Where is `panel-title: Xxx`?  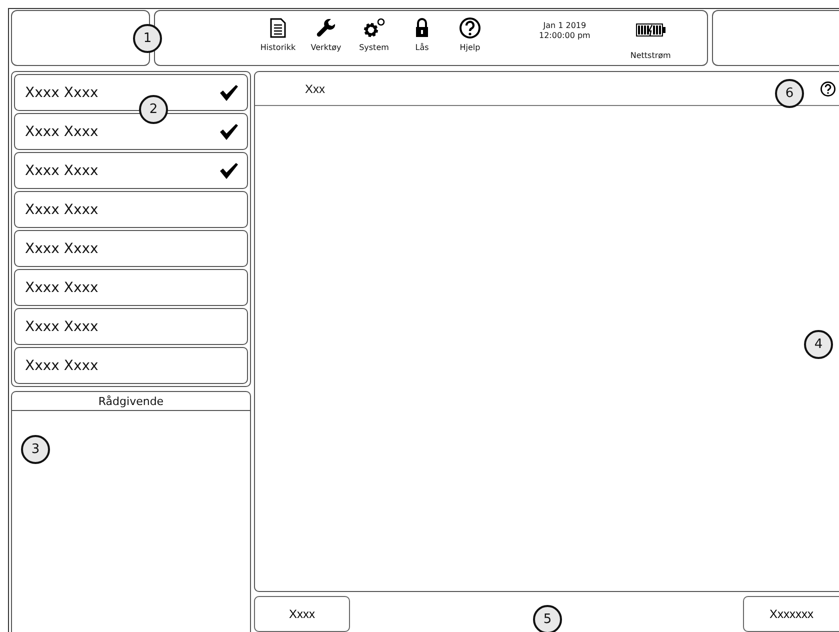 panel-title: Xxx is located at coordinates (315, 89).